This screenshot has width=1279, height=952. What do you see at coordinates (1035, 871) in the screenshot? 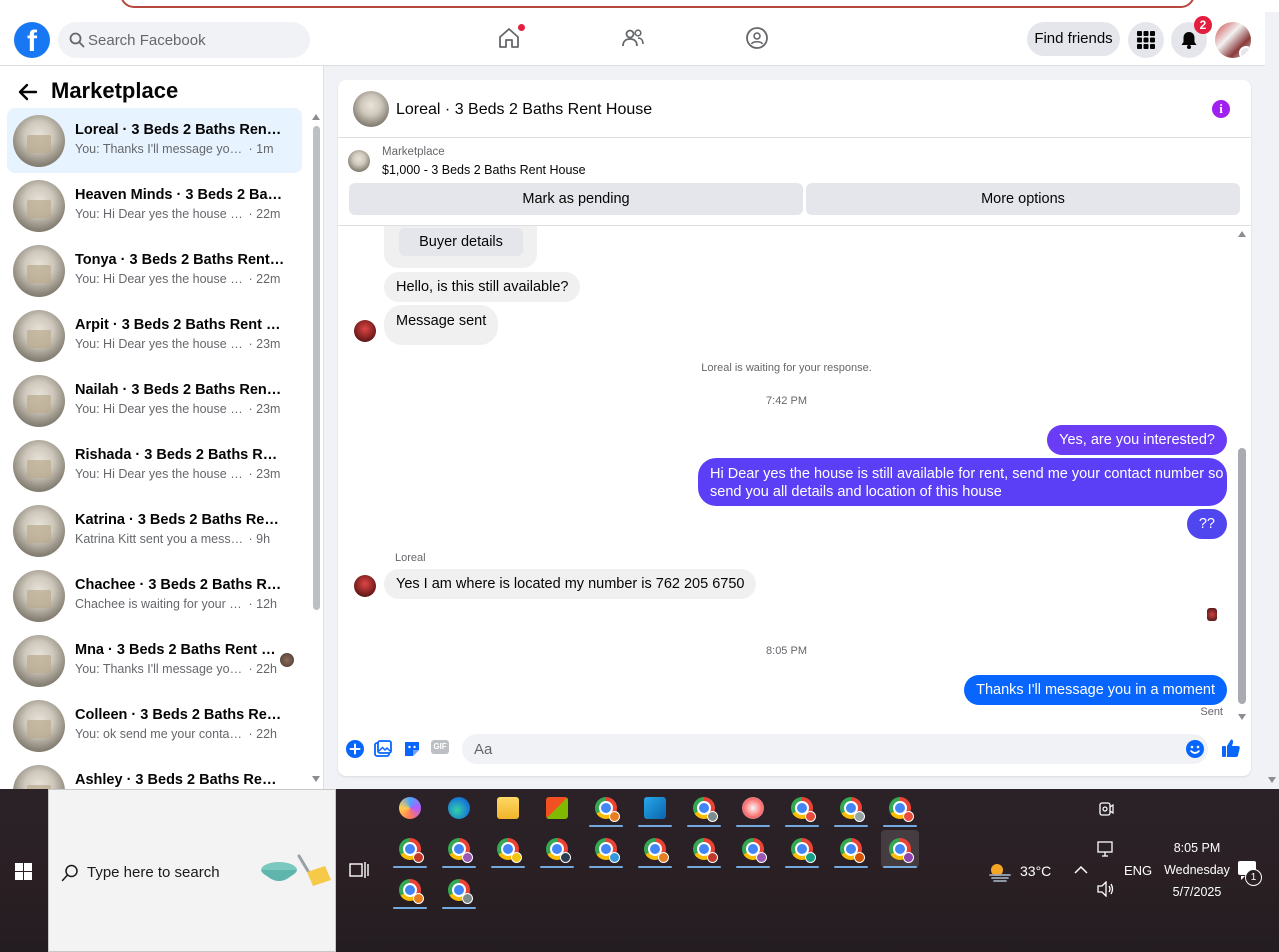
I see `weather-temp: 33°C` at bounding box center [1035, 871].